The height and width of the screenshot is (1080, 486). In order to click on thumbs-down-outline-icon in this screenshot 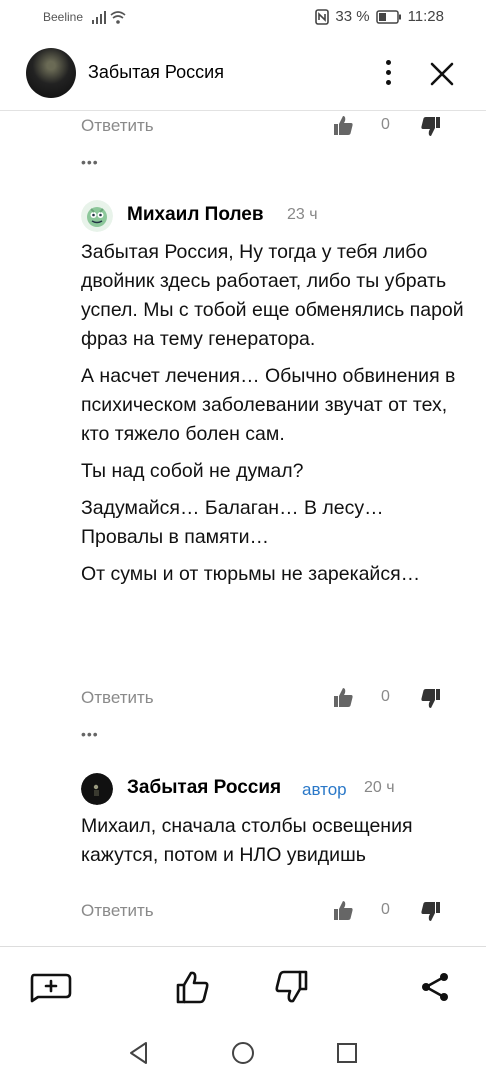, I will do `click(291, 986)`.